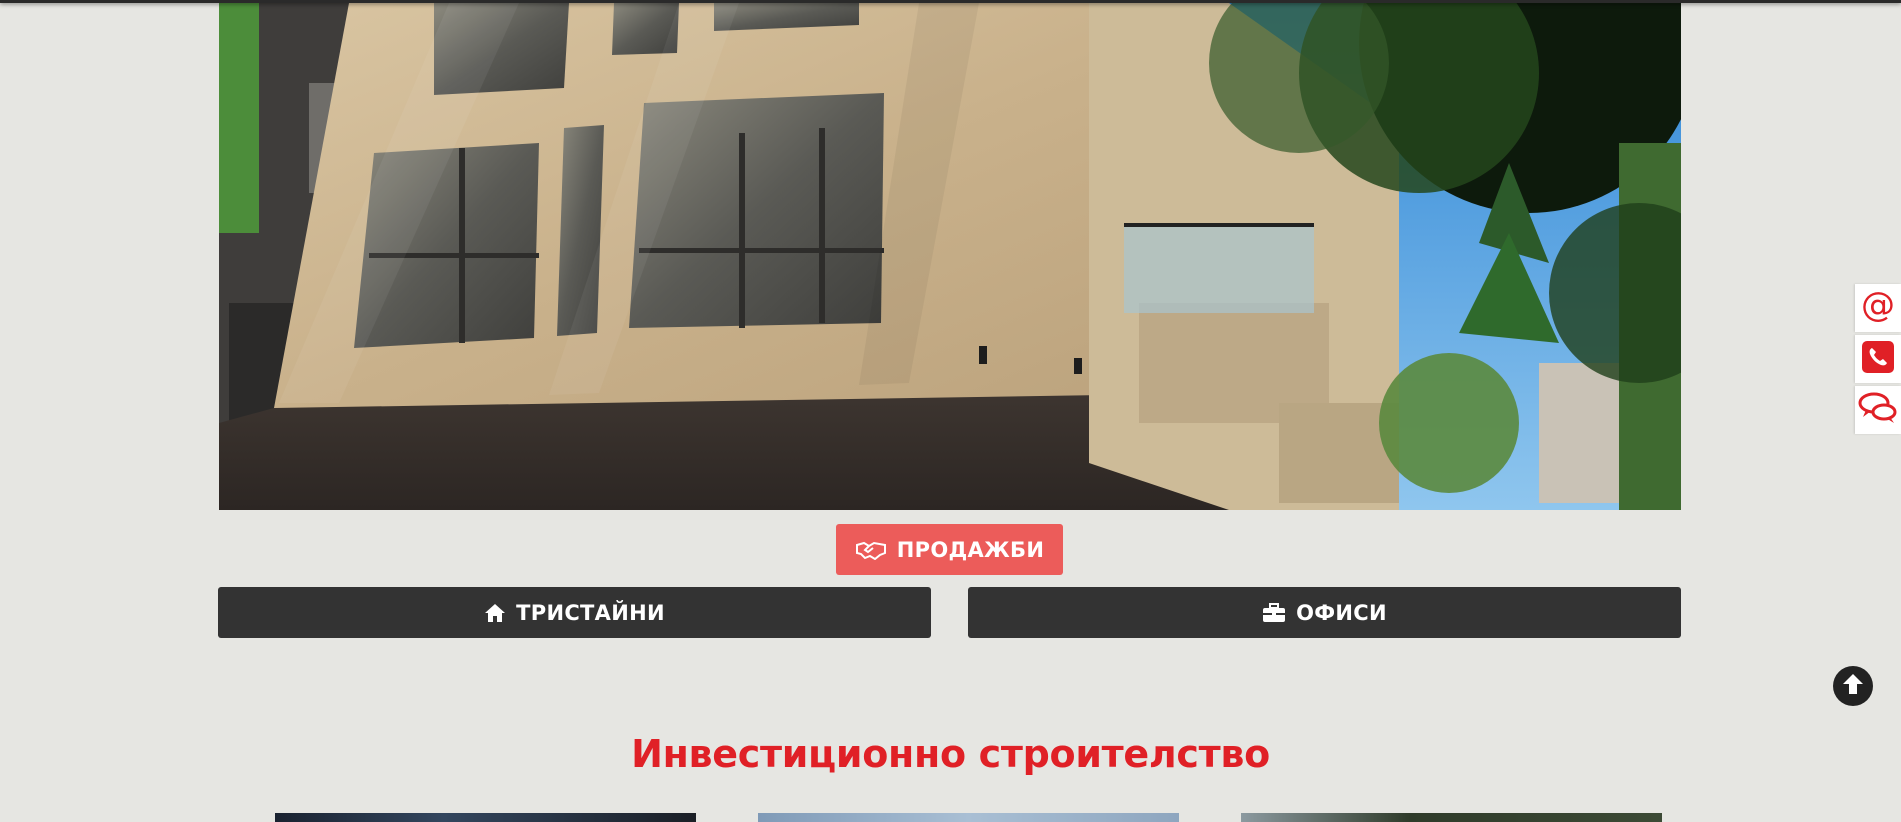 This screenshot has width=1901, height=822. I want to click on phone-icon, so click(1878, 359).